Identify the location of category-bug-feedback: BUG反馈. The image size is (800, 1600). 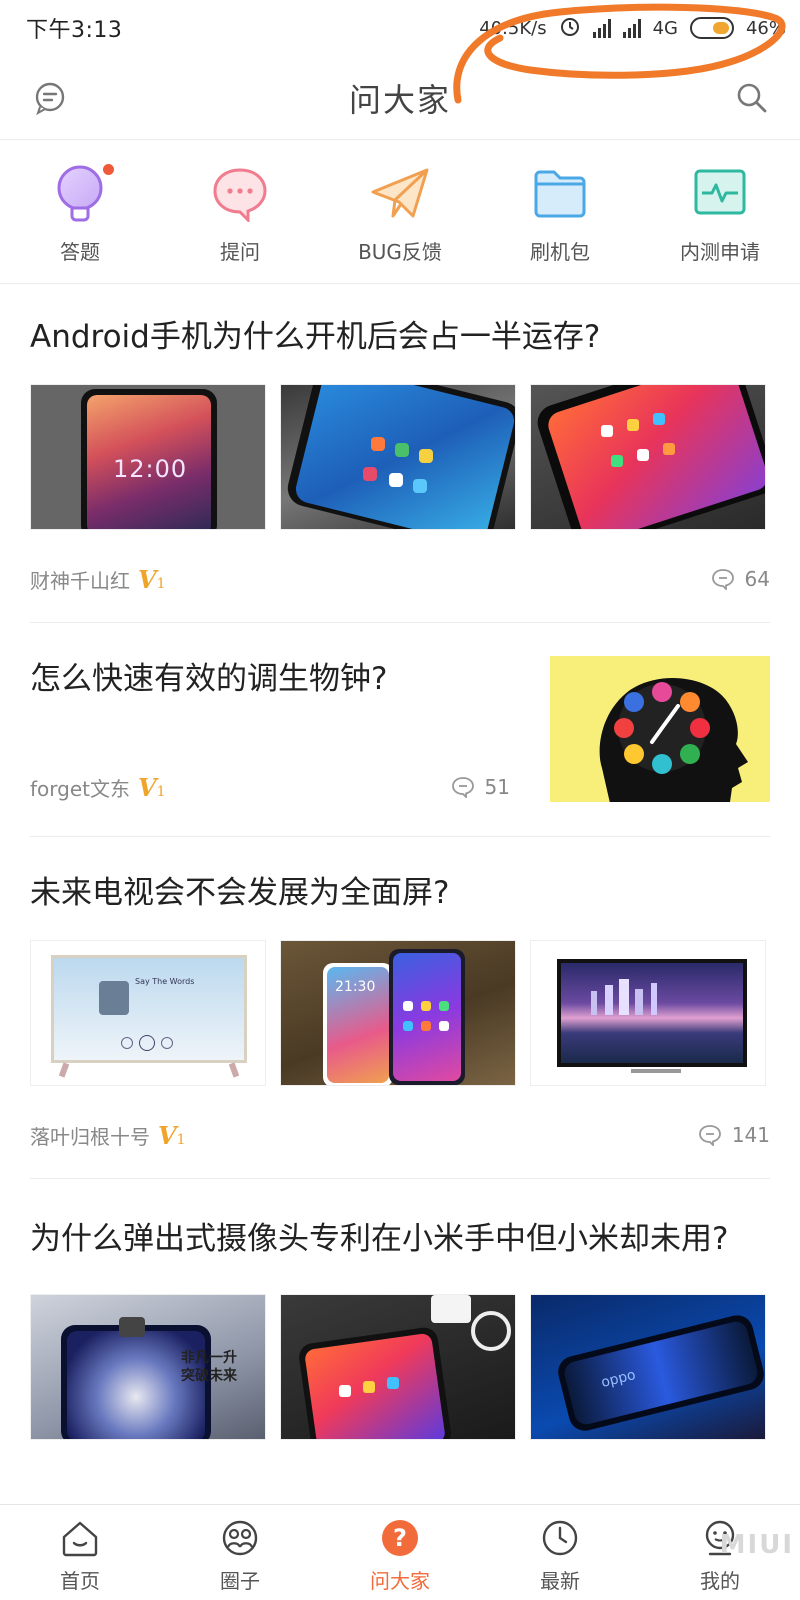
(400, 211).